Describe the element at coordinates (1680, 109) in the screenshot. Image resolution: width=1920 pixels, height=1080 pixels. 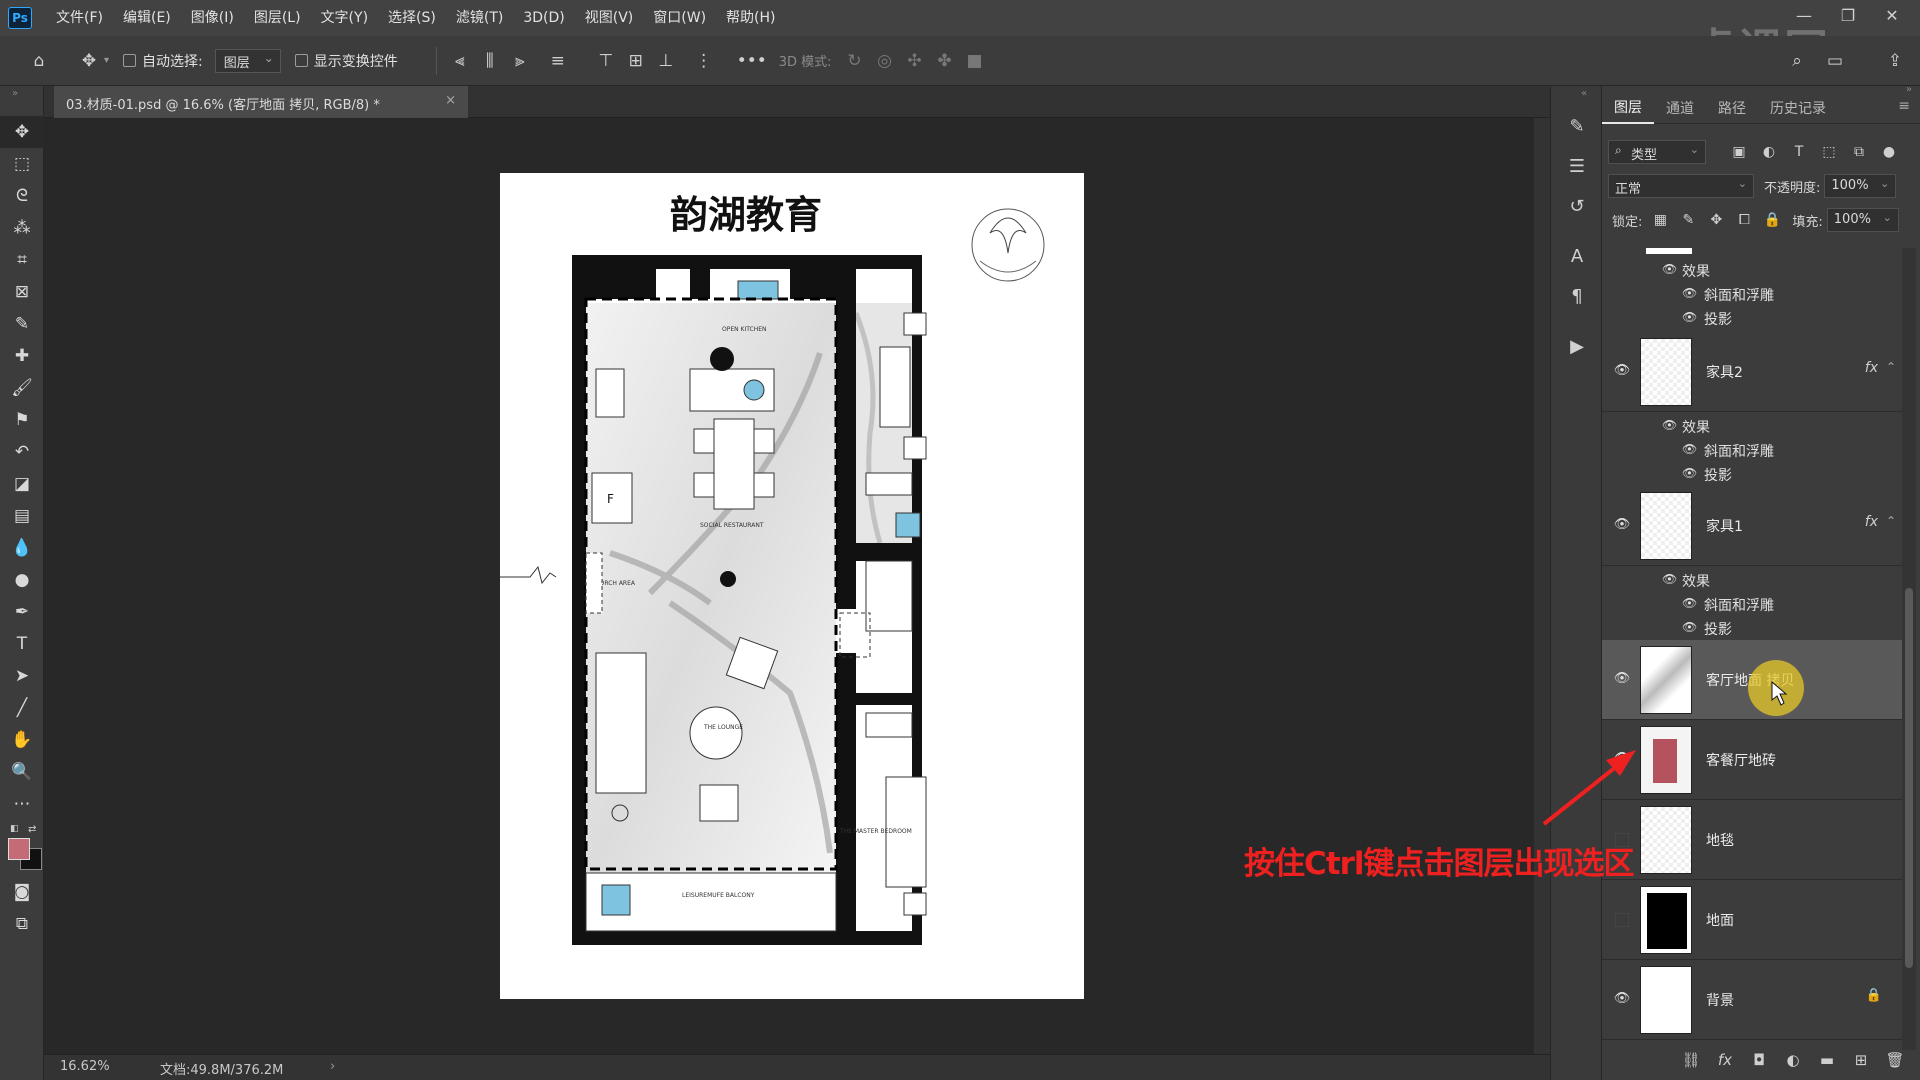
I see `tab-channels: 通道` at that location.